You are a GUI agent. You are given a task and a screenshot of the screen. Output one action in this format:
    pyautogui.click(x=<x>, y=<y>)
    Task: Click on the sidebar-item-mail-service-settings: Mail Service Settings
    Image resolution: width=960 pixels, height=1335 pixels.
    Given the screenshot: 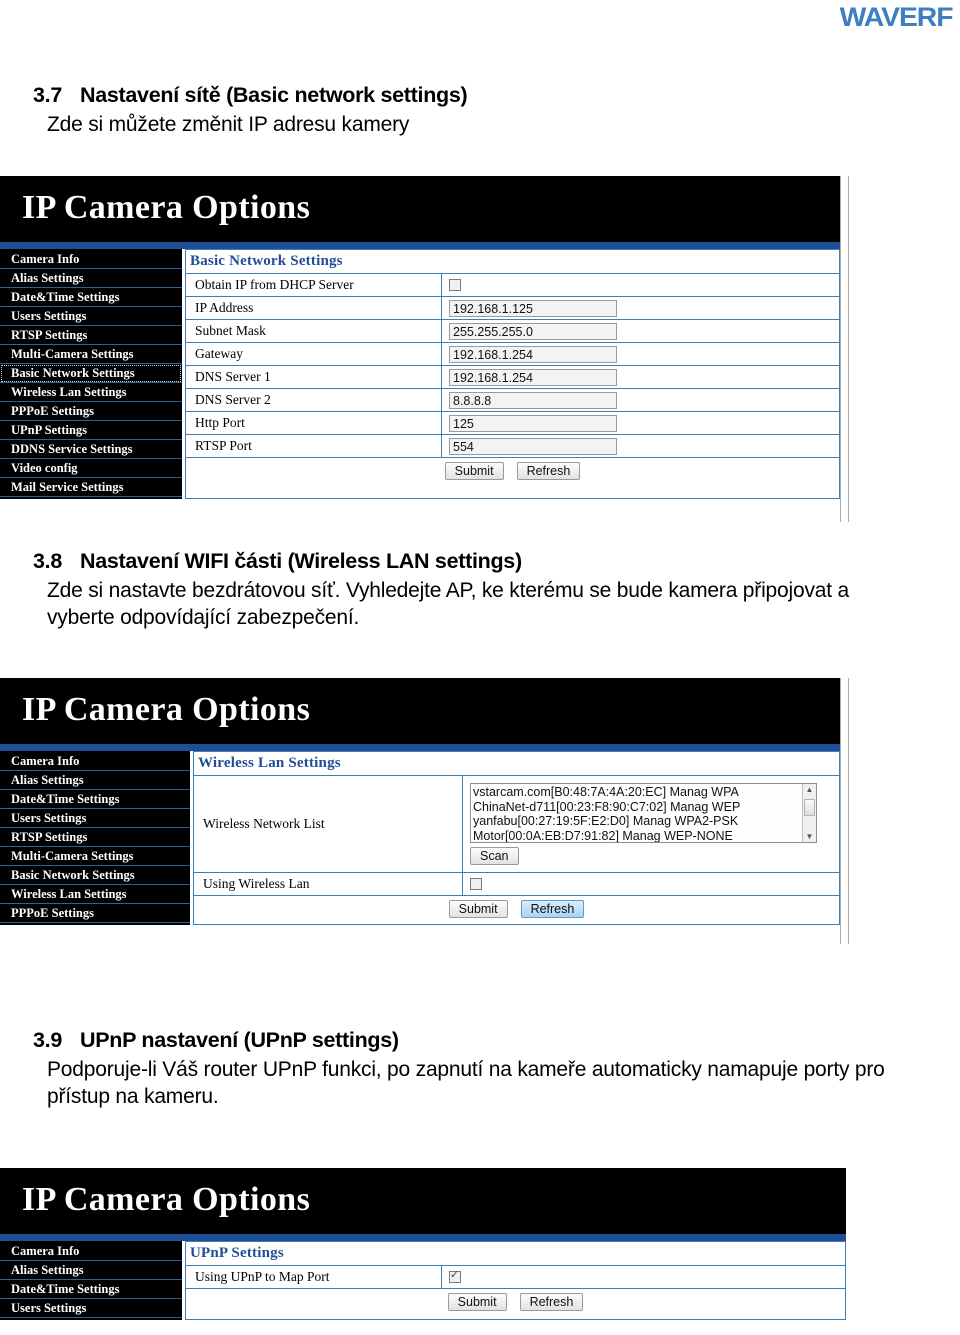 What is the action you would take?
    pyautogui.click(x=91, y=487)
    